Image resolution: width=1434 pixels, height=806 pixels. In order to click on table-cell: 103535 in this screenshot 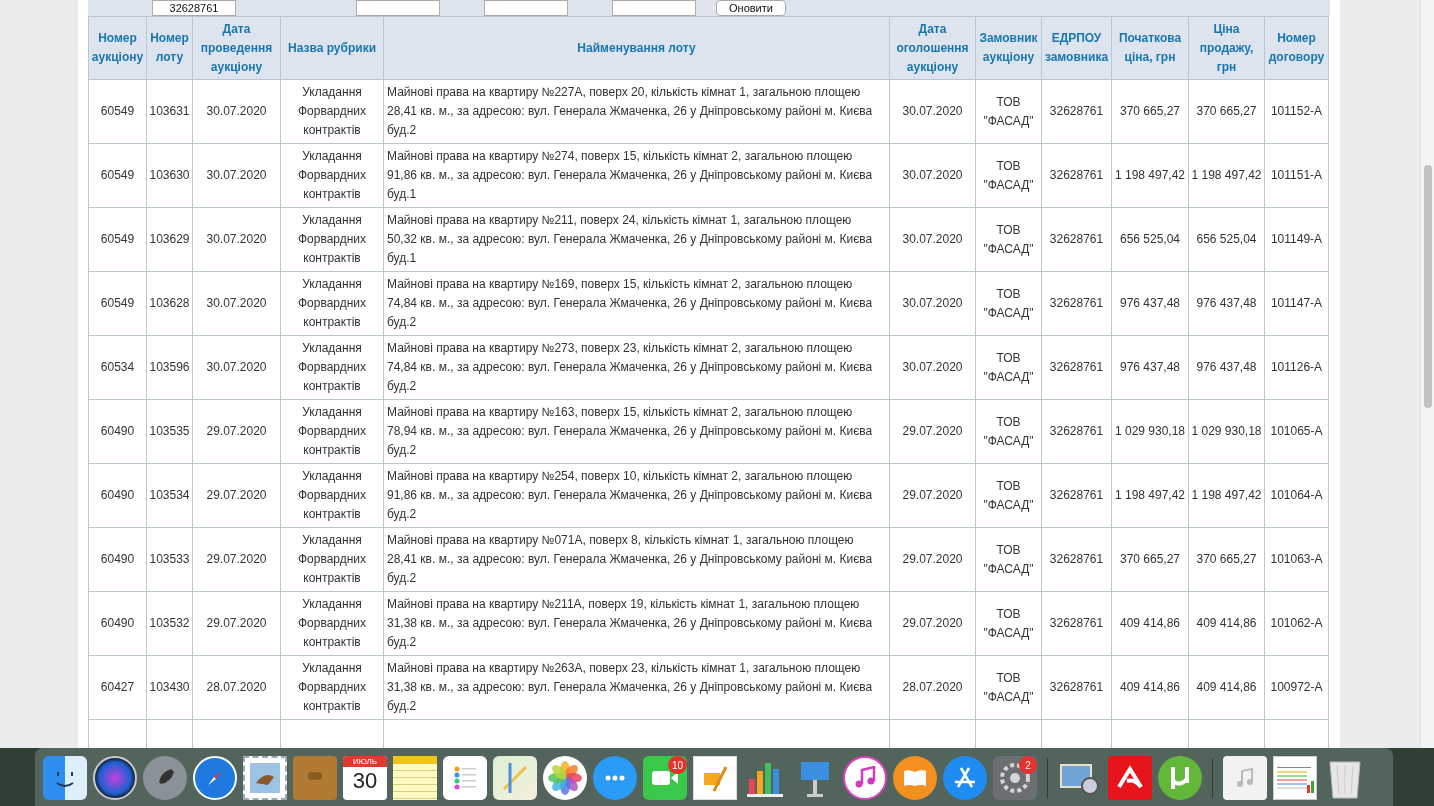, I will do `click(169, 431)`.